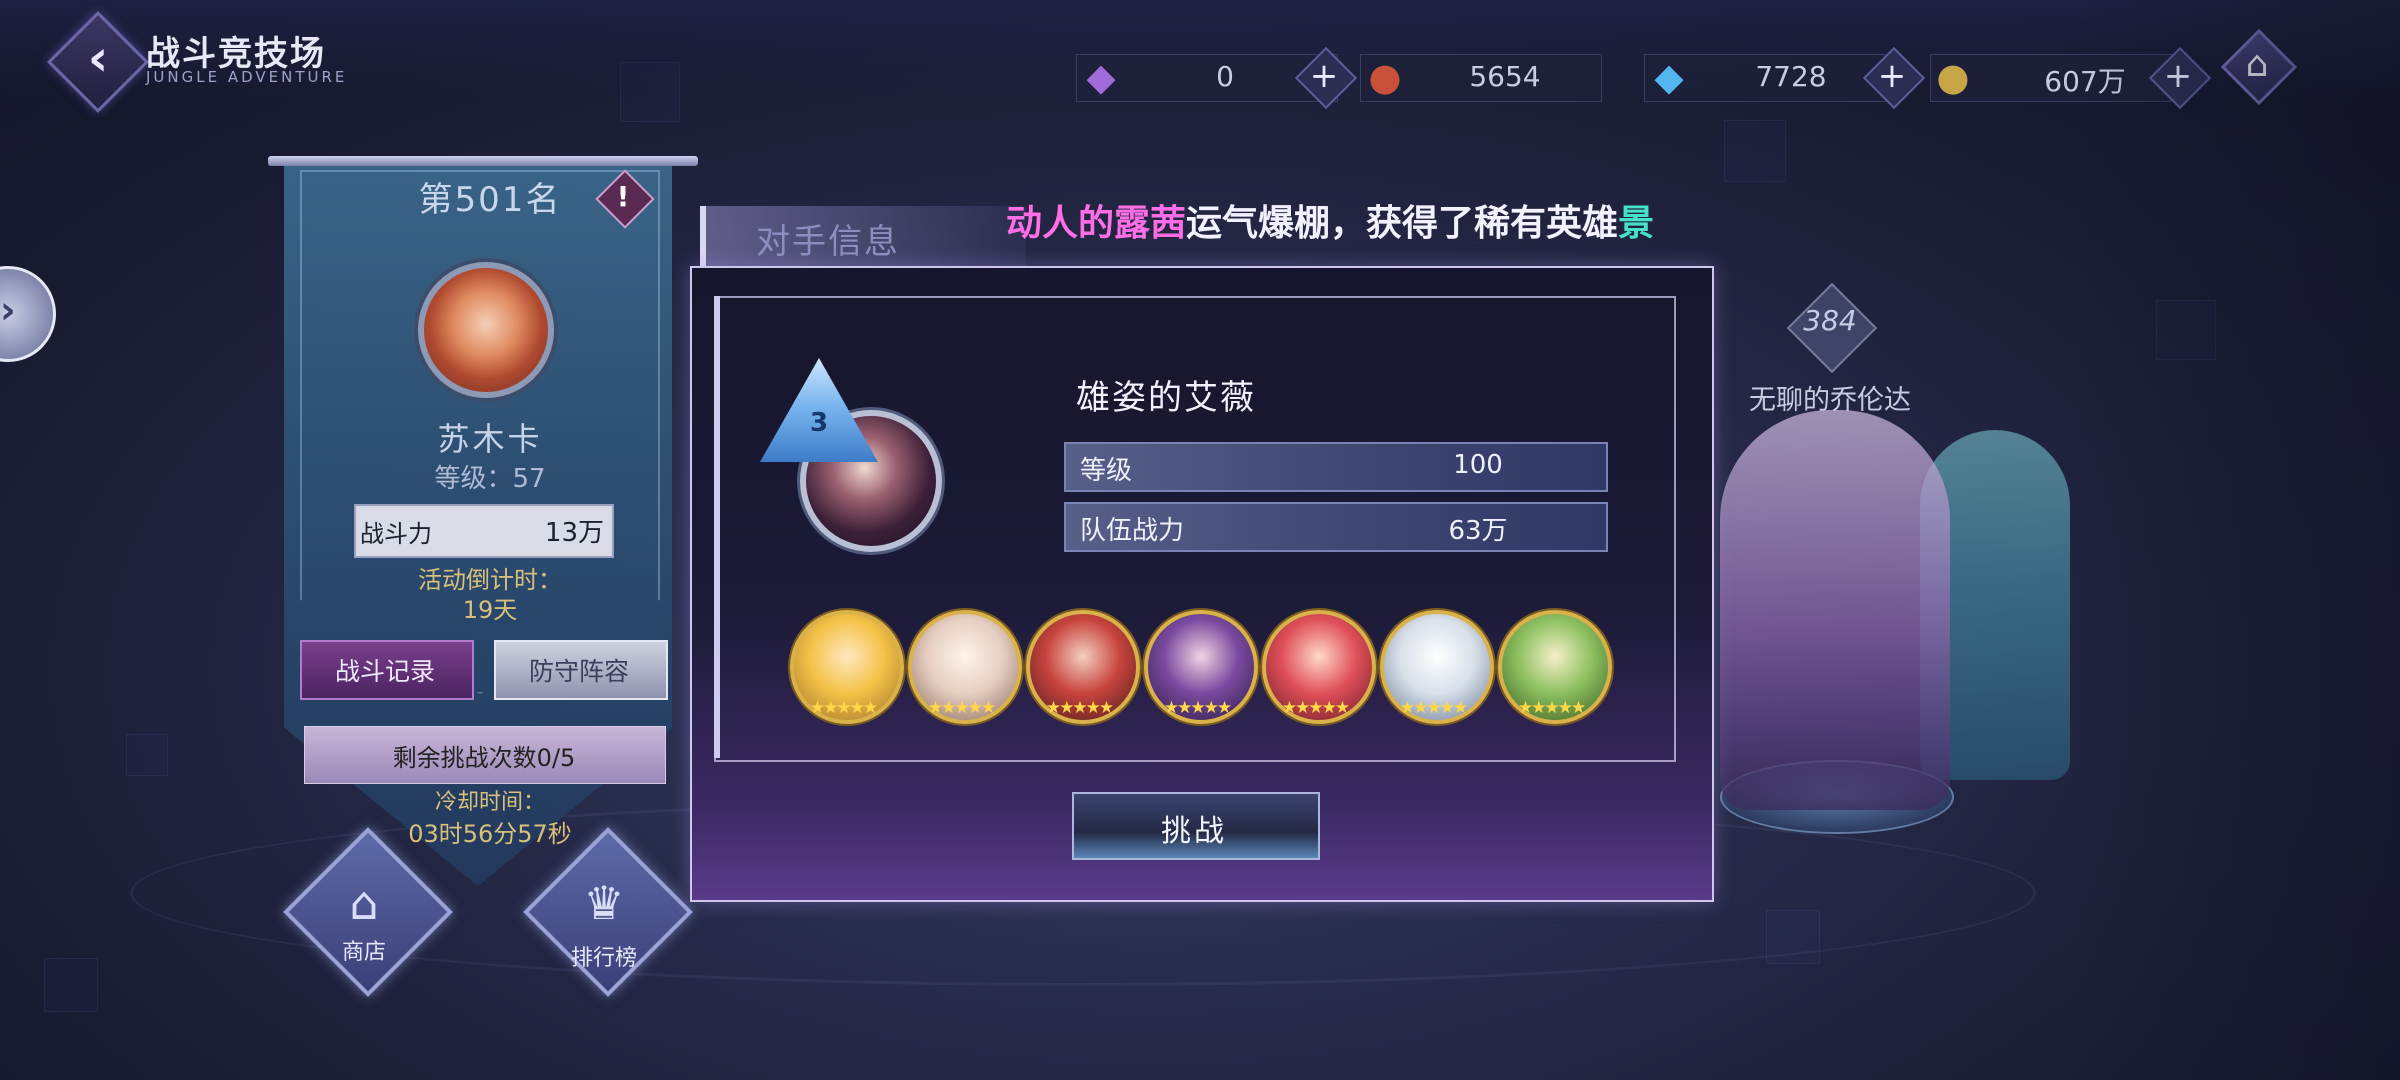  Describe the element at coordinates (484, 758) in the screenshot. I see `remaining-challenges: 剩余挑战次数0/5` at that location.